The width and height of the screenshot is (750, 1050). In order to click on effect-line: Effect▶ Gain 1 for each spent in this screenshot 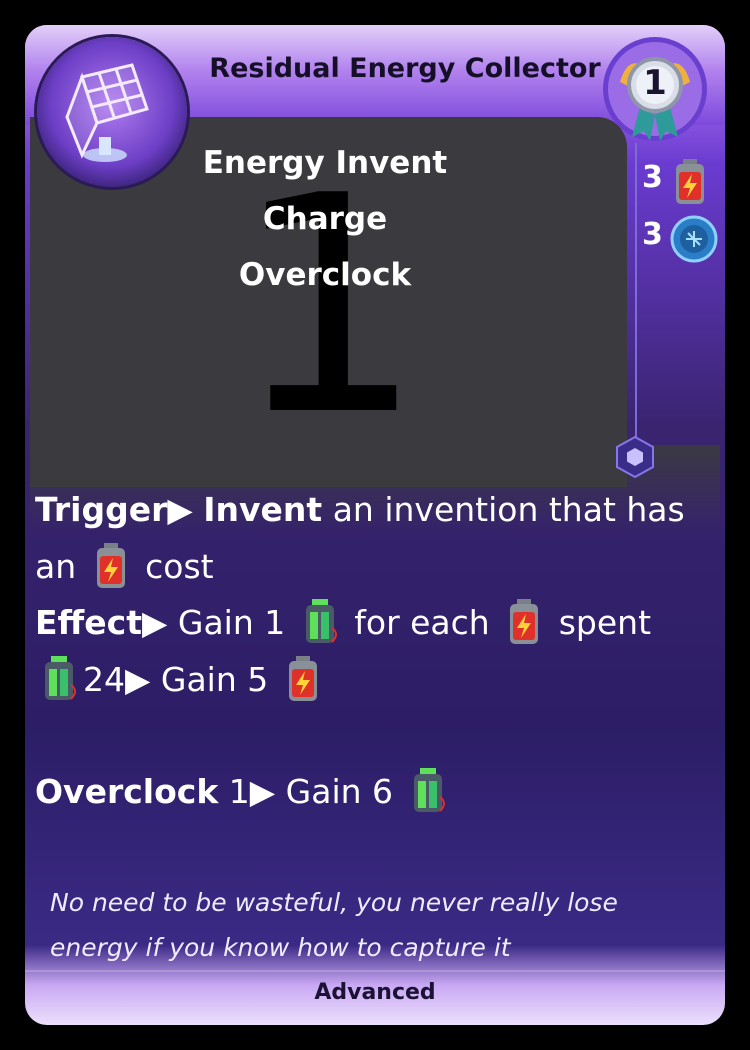, I will do `click(375, 623)`.